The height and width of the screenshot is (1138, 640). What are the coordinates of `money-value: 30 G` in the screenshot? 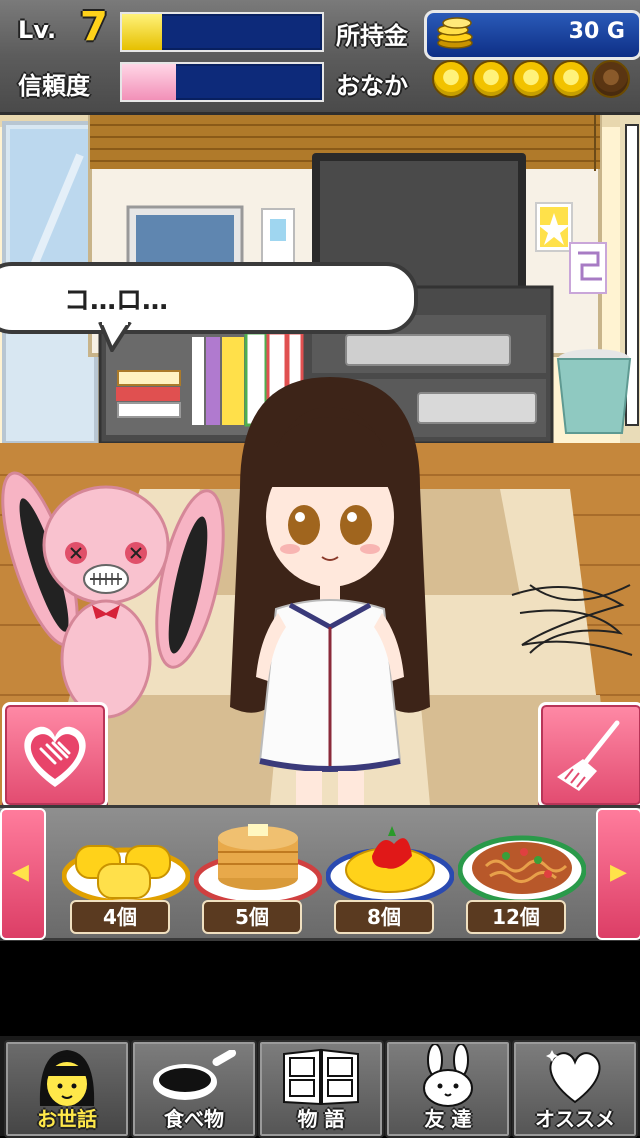 It's located at (596, 31).